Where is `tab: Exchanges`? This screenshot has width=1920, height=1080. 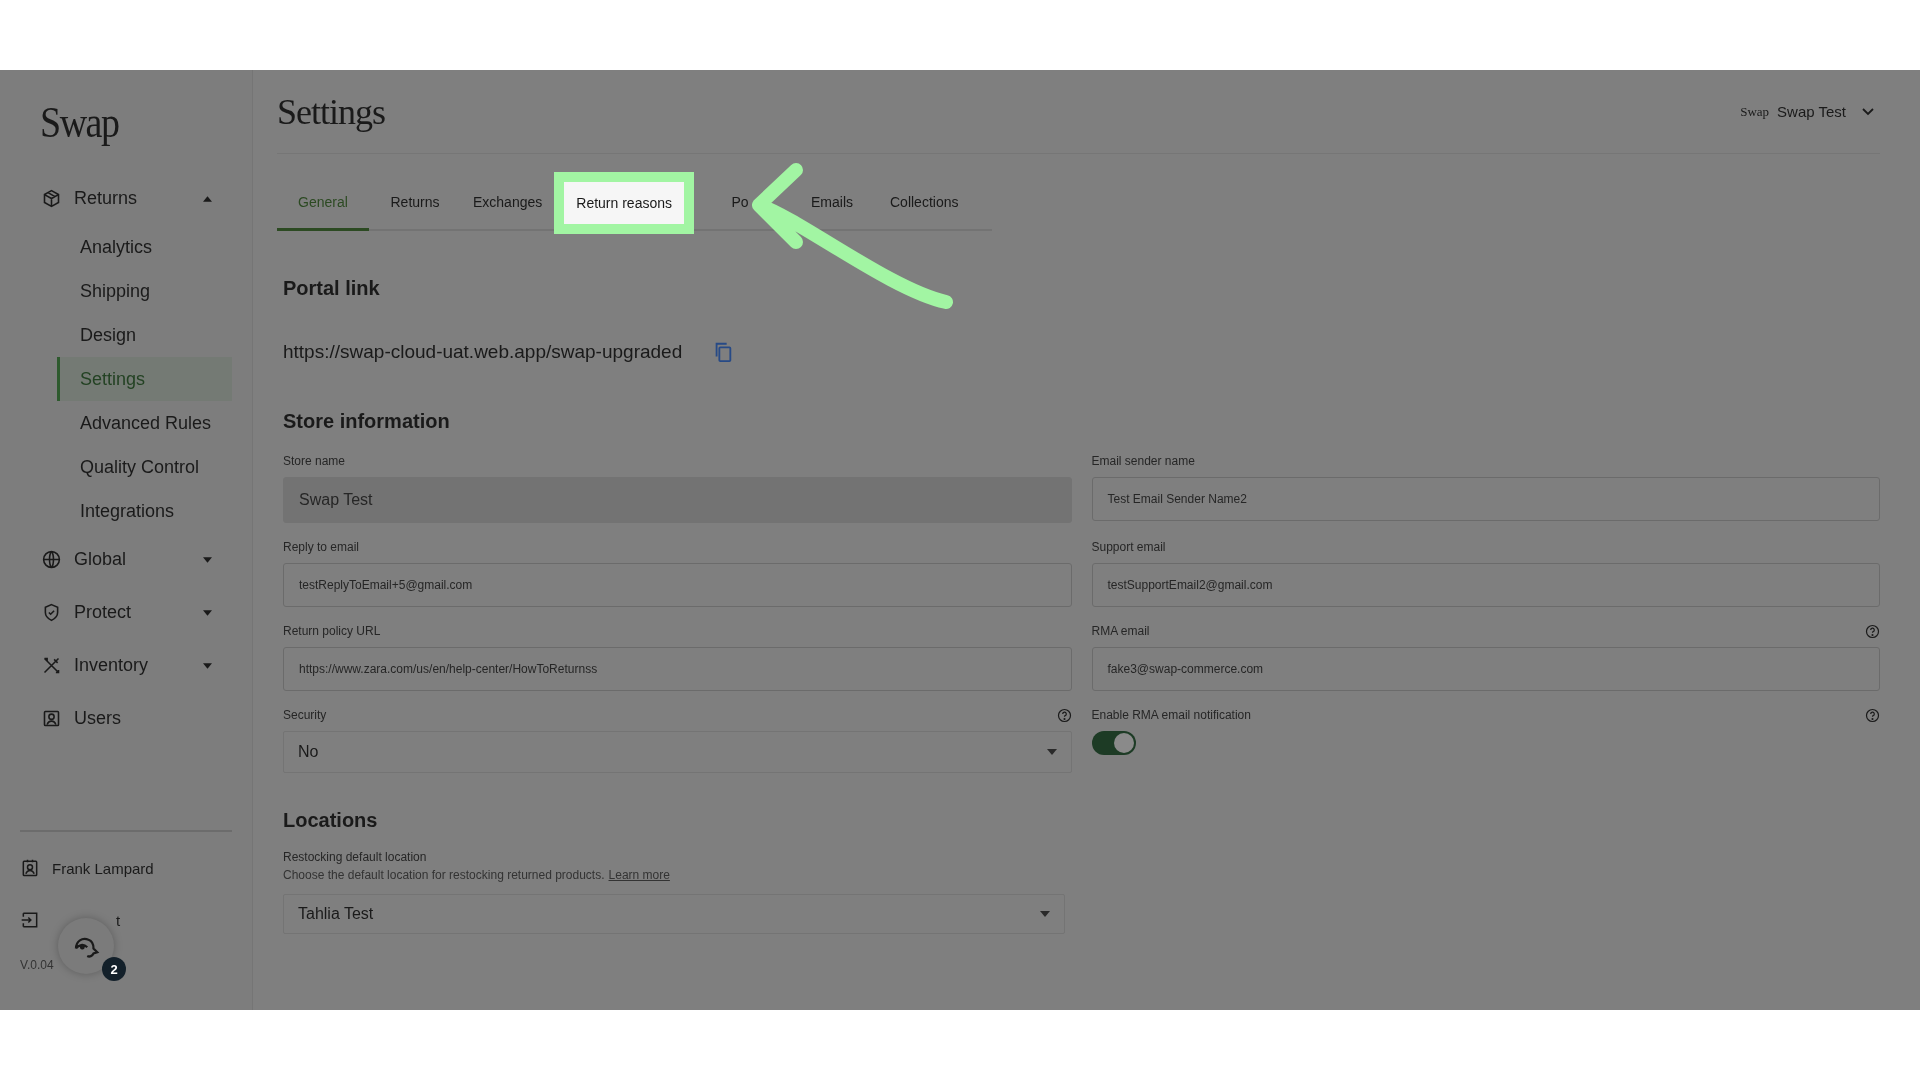
tab: Exchanges is located at coordinates (508, 203).